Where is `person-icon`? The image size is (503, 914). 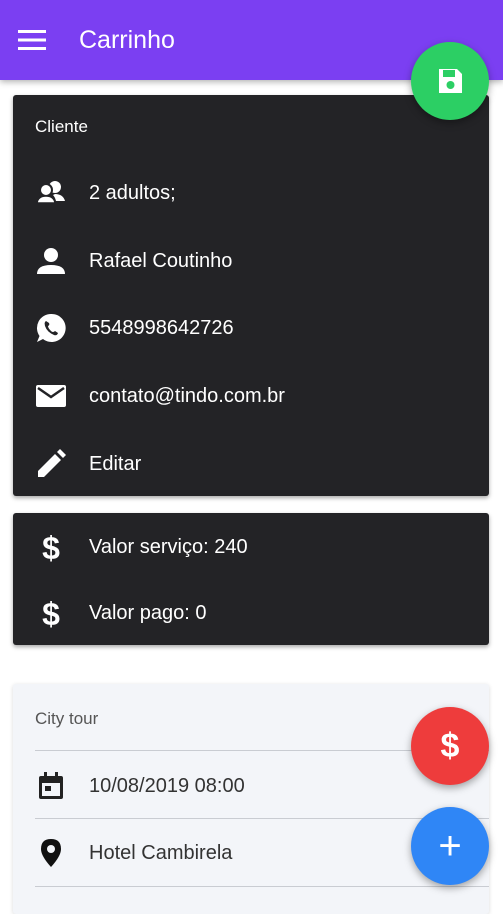
person-icon is located at coordinates (51, 261).